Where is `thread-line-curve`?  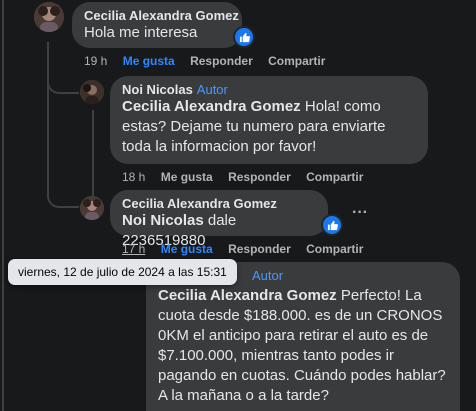 thread-line-curve is located at coordinates (63, 199).